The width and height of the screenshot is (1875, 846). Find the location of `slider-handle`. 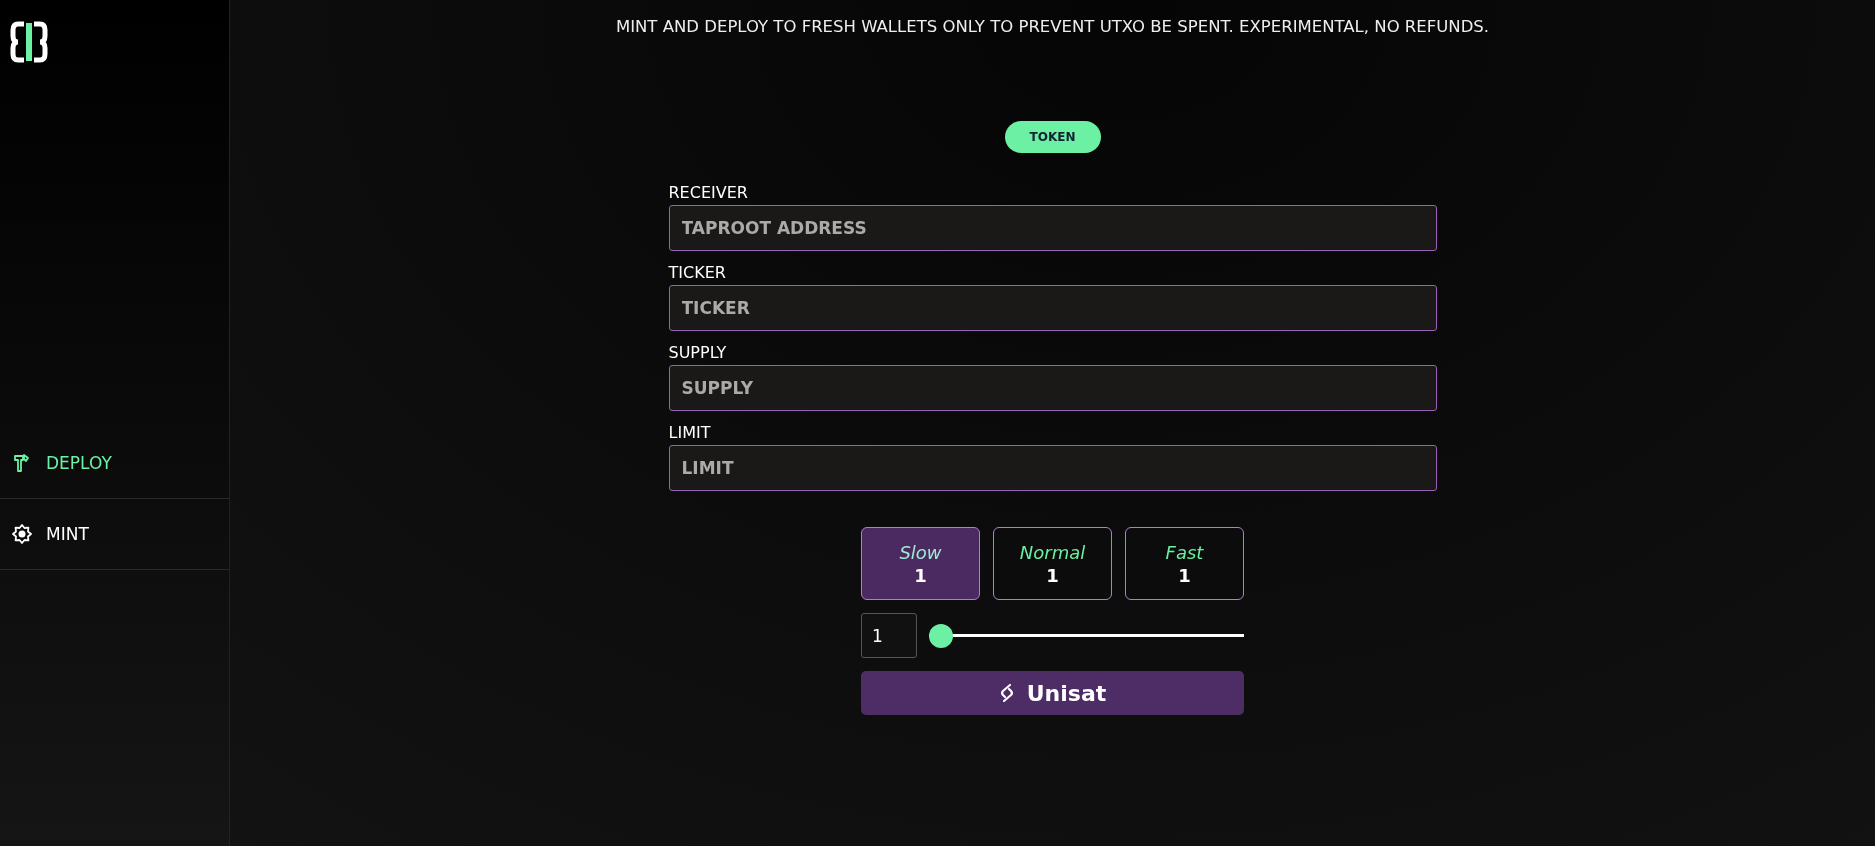

slider-handle is located at coordinates (941, 636).